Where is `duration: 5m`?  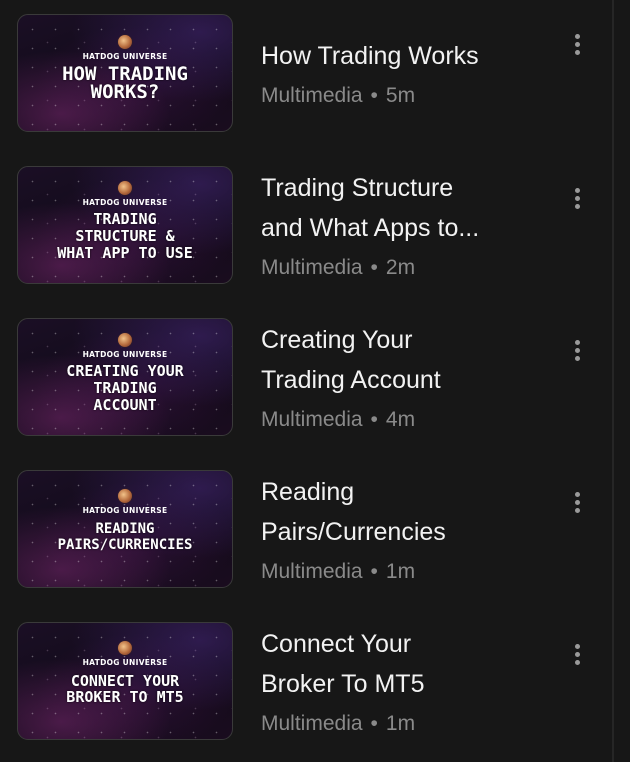
duration: 5m is located at coordinates (400, 95).